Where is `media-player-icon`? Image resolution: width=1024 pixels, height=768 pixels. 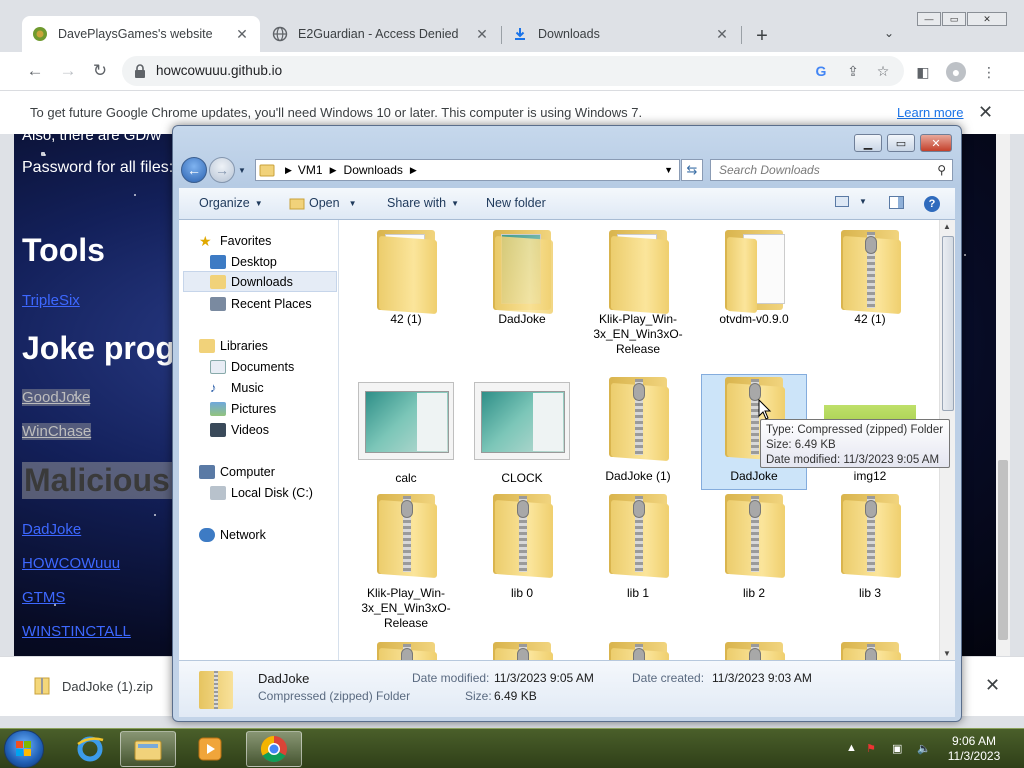
media-player-icon is located at coordinates (210, 749).